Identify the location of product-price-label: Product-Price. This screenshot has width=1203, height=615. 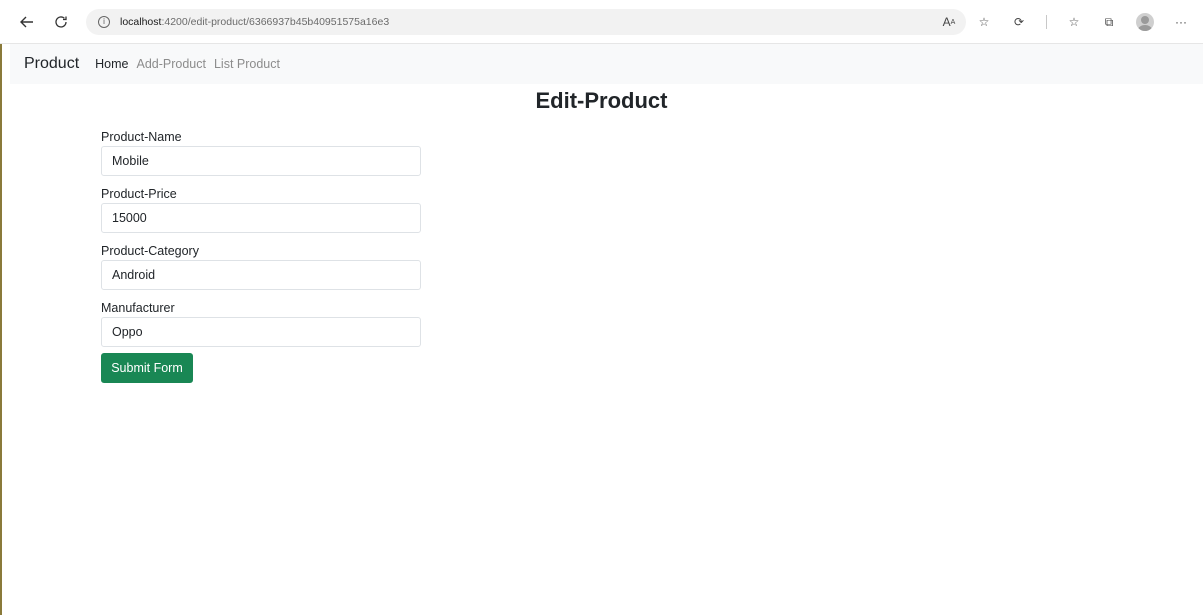
(139, 194).